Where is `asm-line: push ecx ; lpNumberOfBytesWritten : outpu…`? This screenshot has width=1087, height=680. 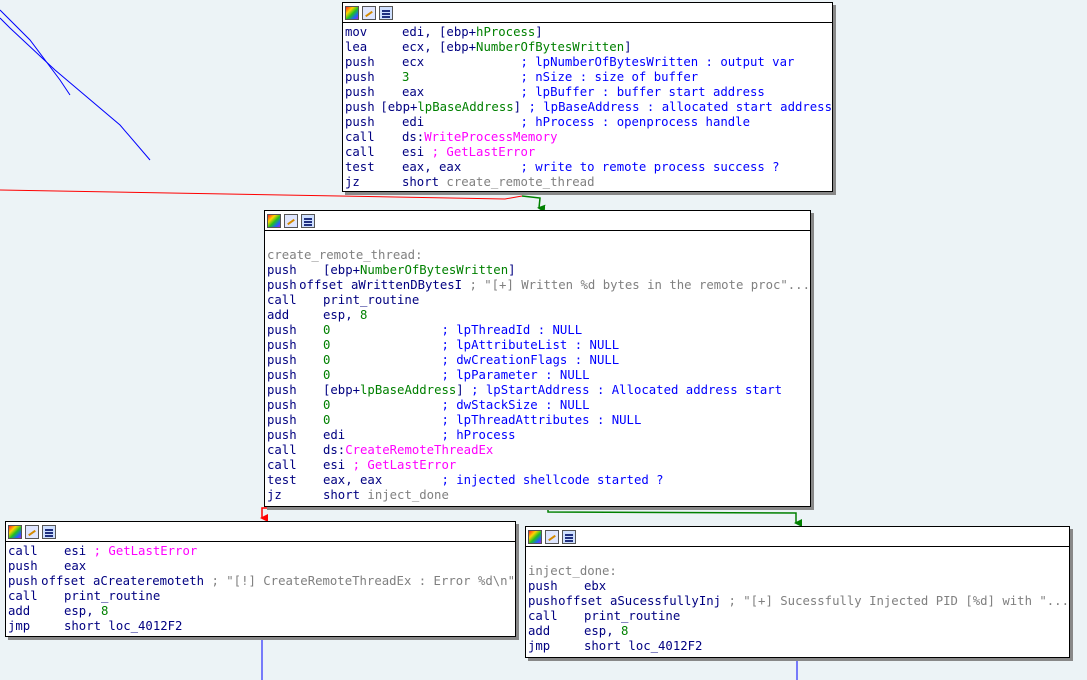
asm-line: push ecx ; lpNumberOfBytesWritten : outpu… is located at coordinates (588, 62).